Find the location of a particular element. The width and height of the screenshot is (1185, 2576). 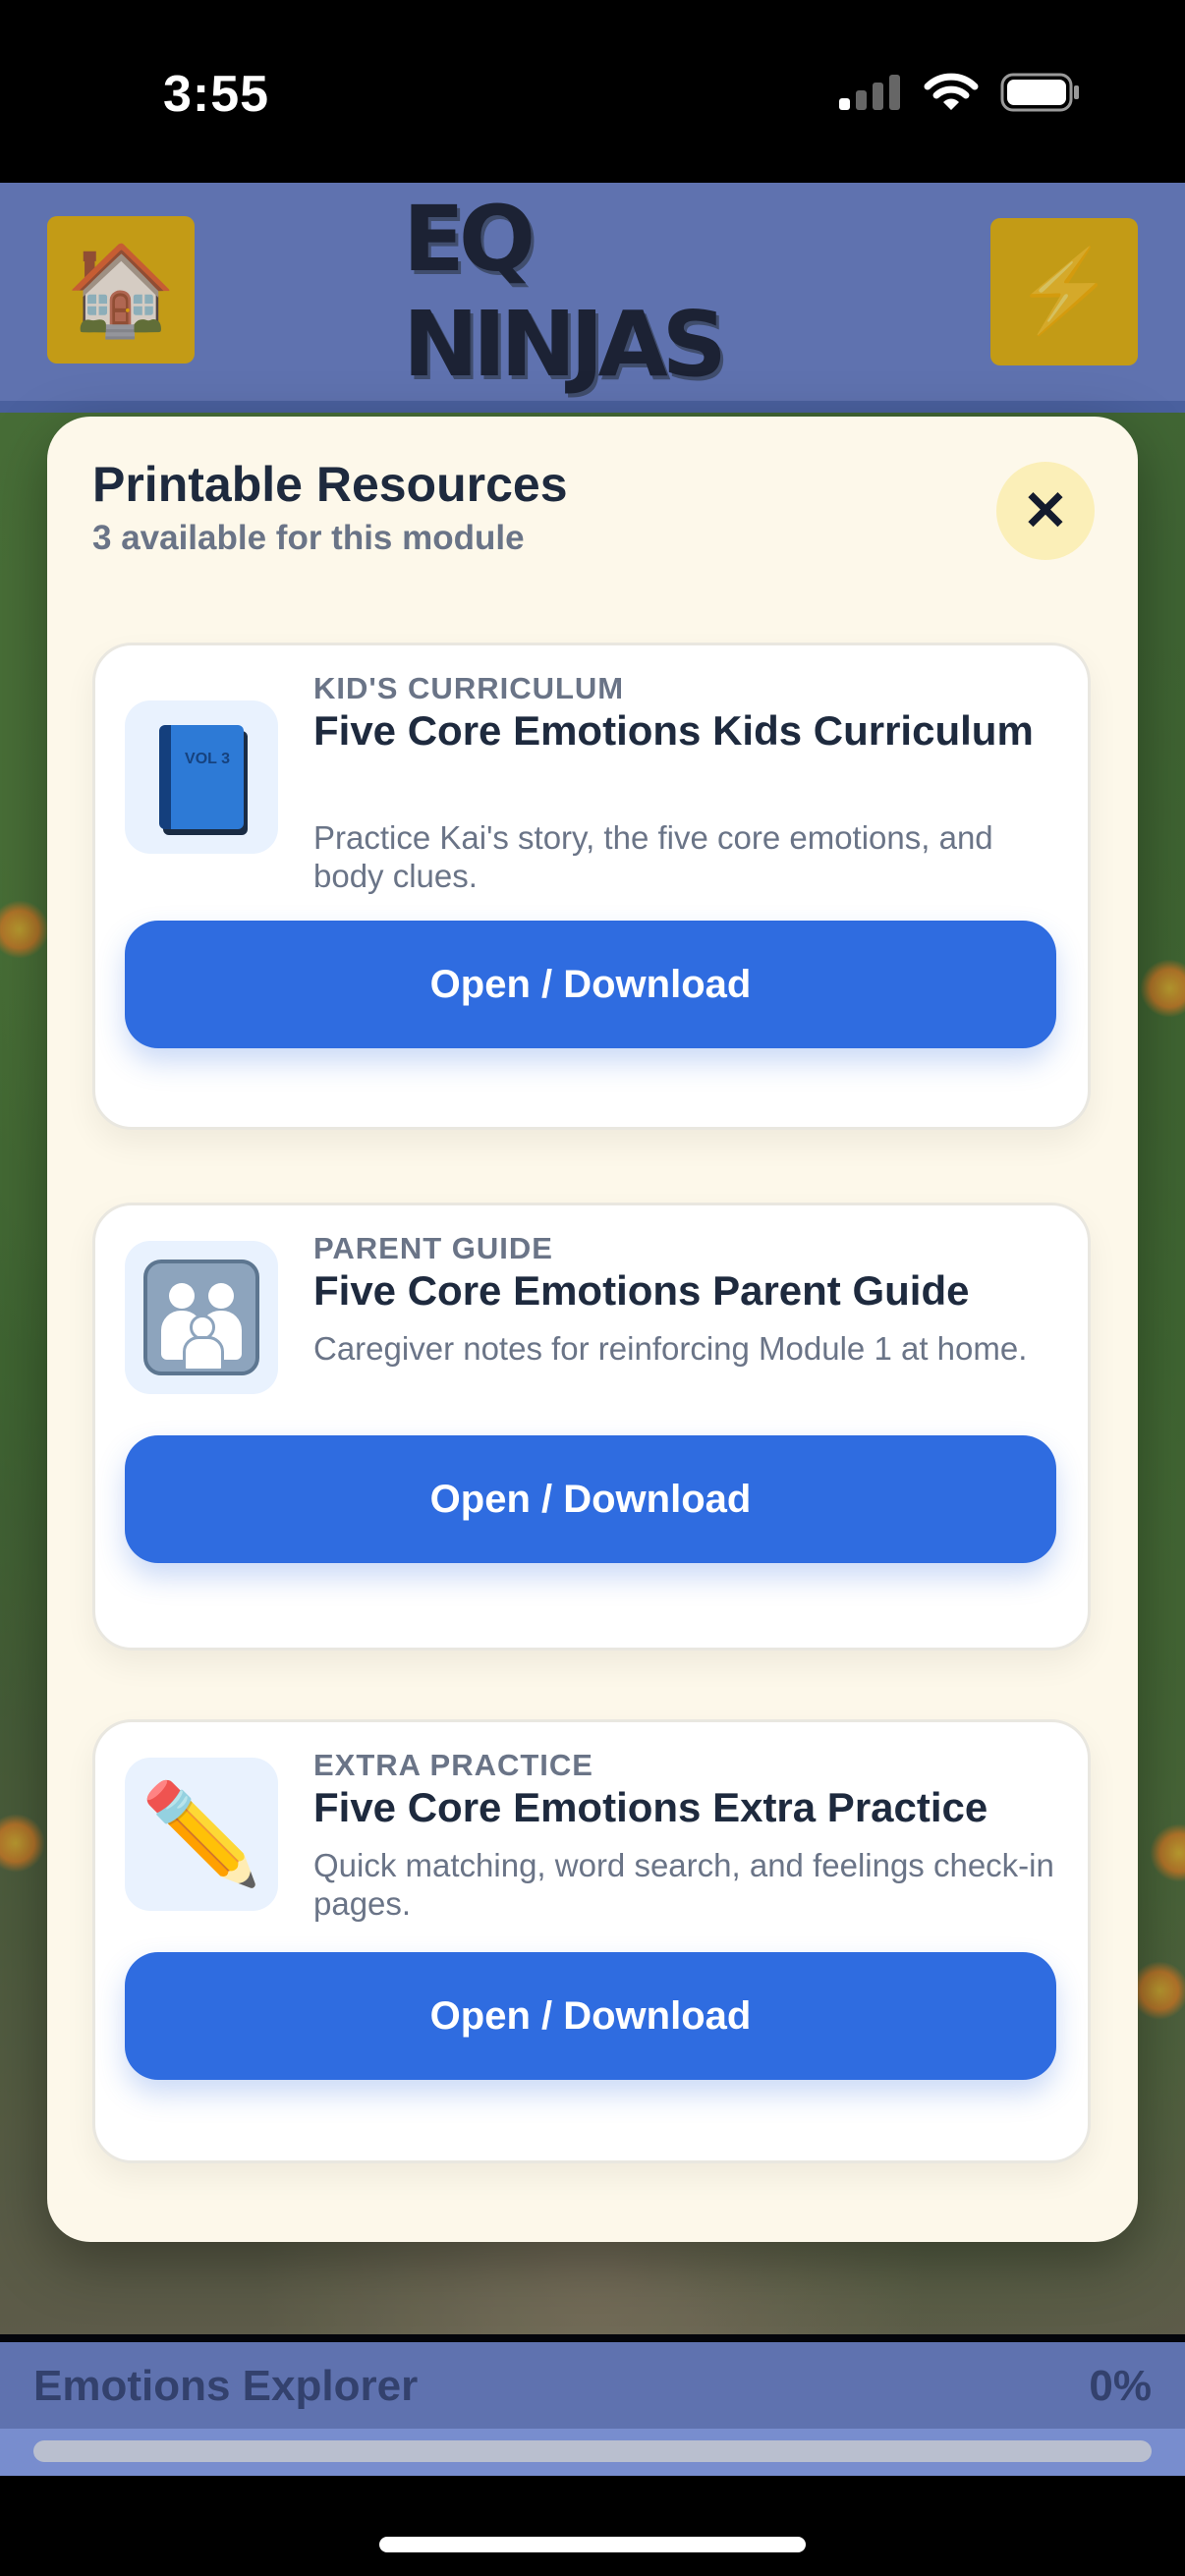

status-icons is located at coordinates (960, 92).